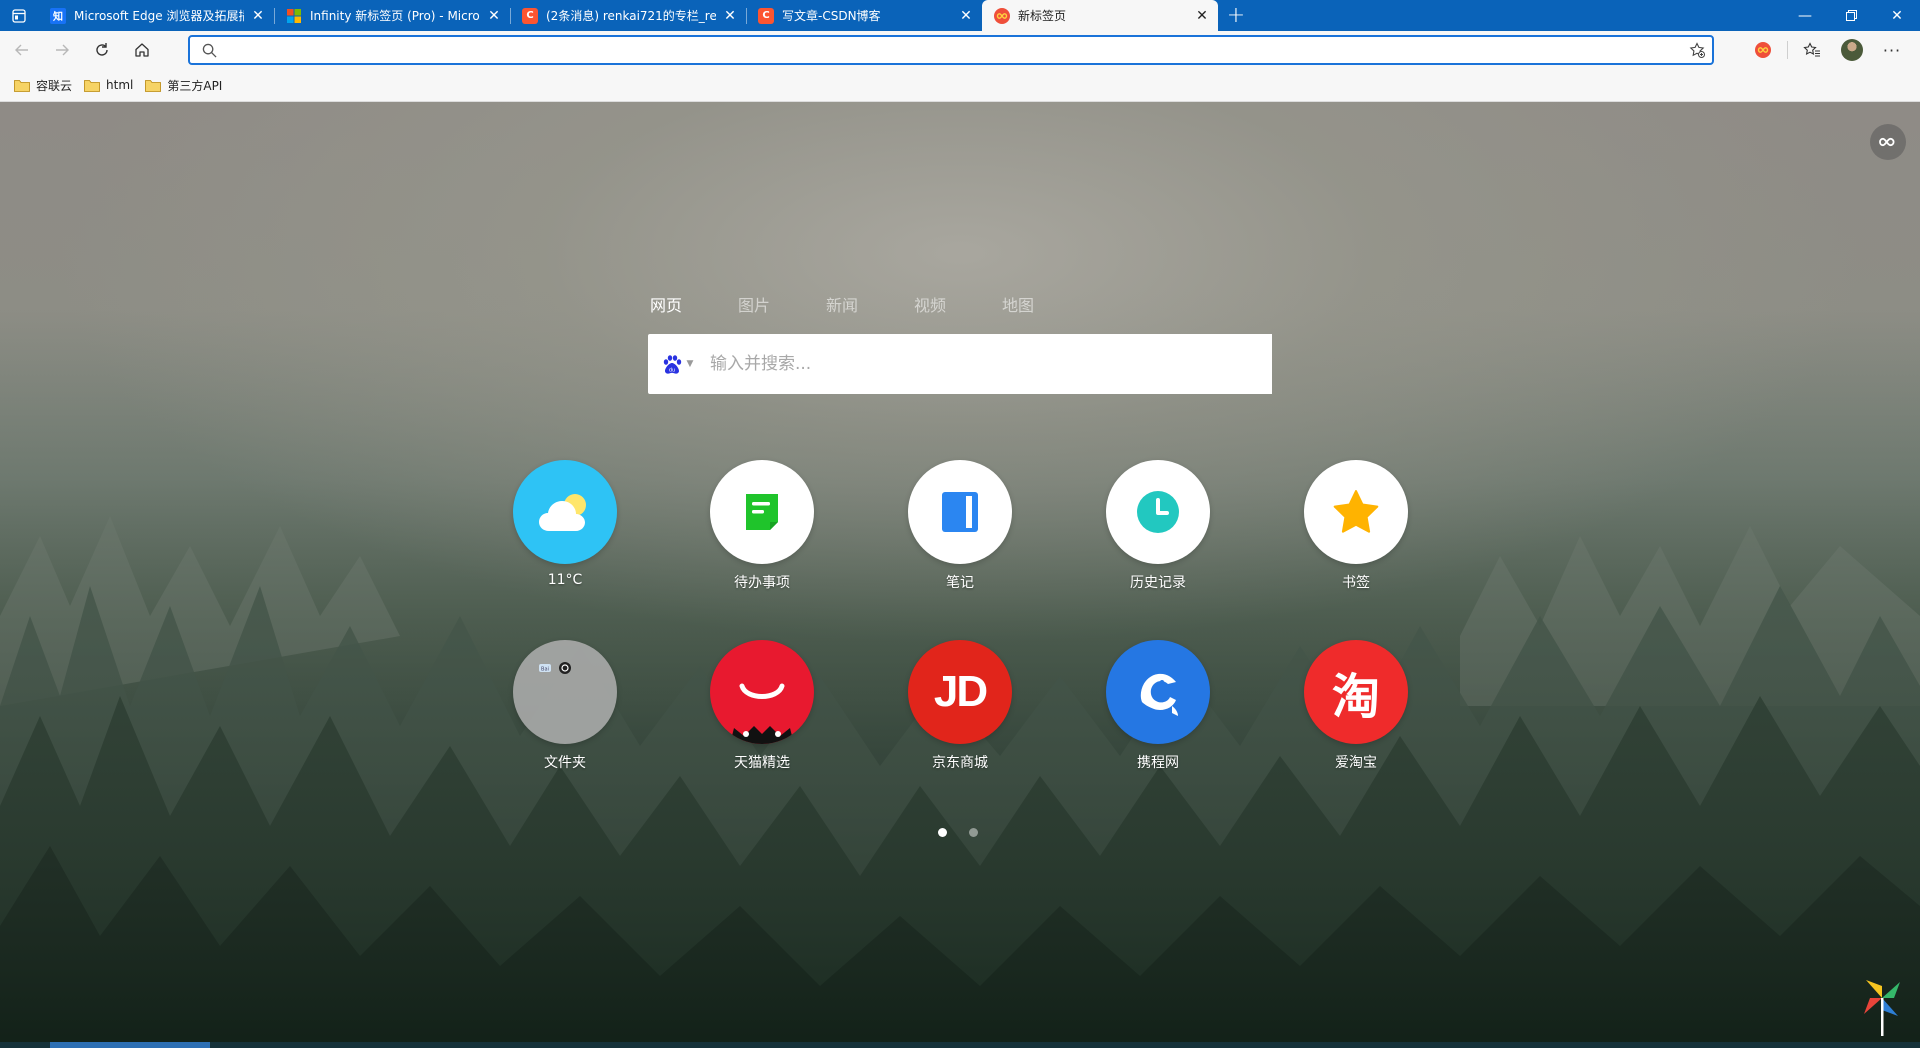 The image size is (1920, 1048). I want to click on tile-label: 待办事项, so click(762, 583).